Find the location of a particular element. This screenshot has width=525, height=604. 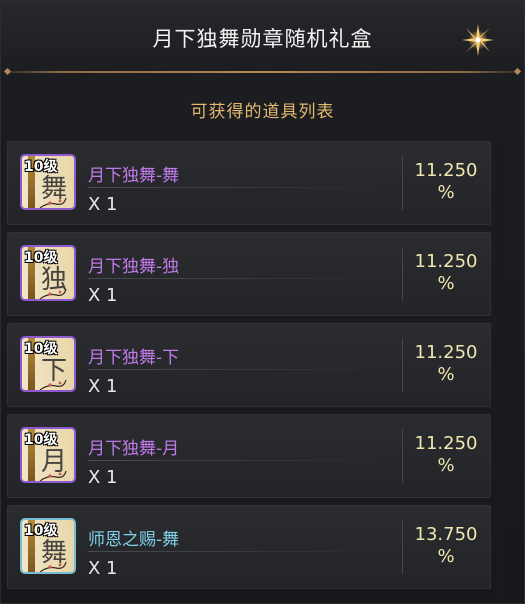

list-heading: 可获得的道具列表 is located at coordinates (262, 112).